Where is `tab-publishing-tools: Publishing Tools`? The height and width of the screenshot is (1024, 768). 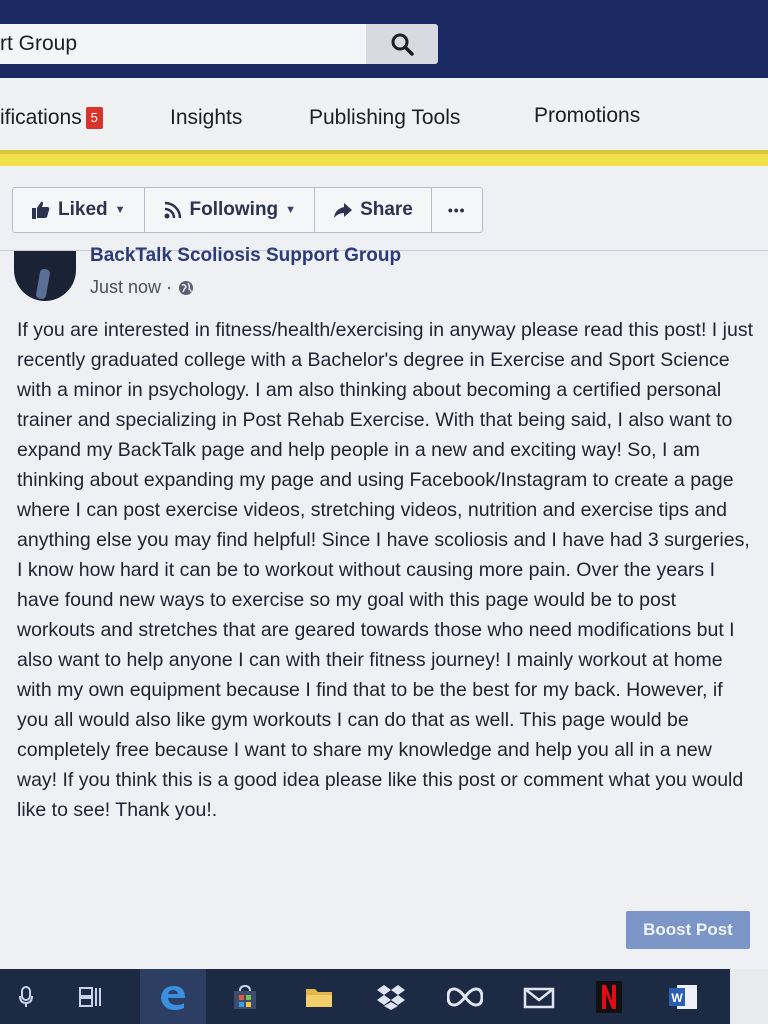
tab-publishing-tools: Publishing Tools is located at coordinates (384, 118).